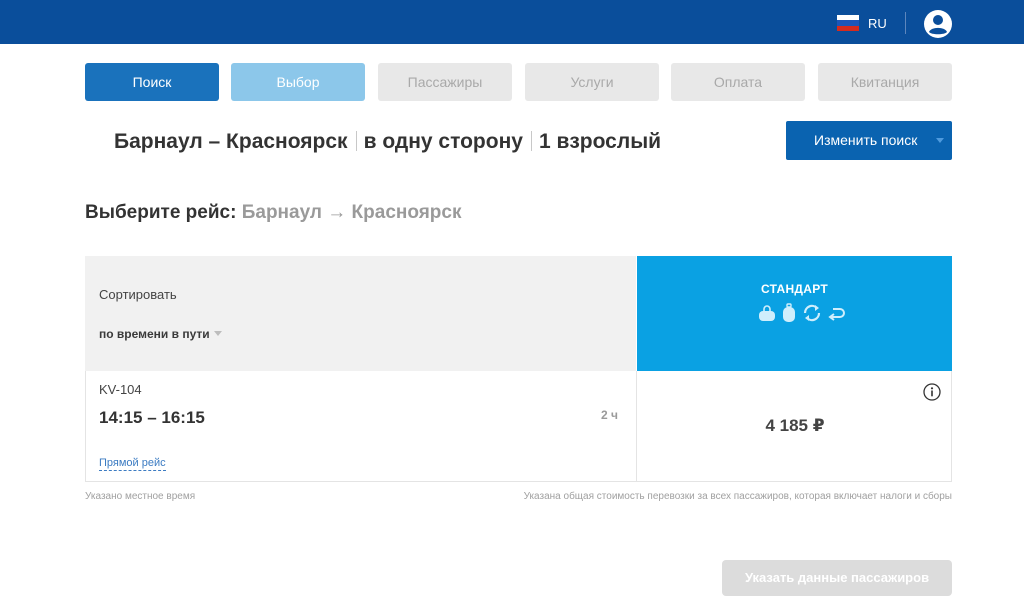  I want to click on sort-dropdown: по времени в пути, so click(160, 334).